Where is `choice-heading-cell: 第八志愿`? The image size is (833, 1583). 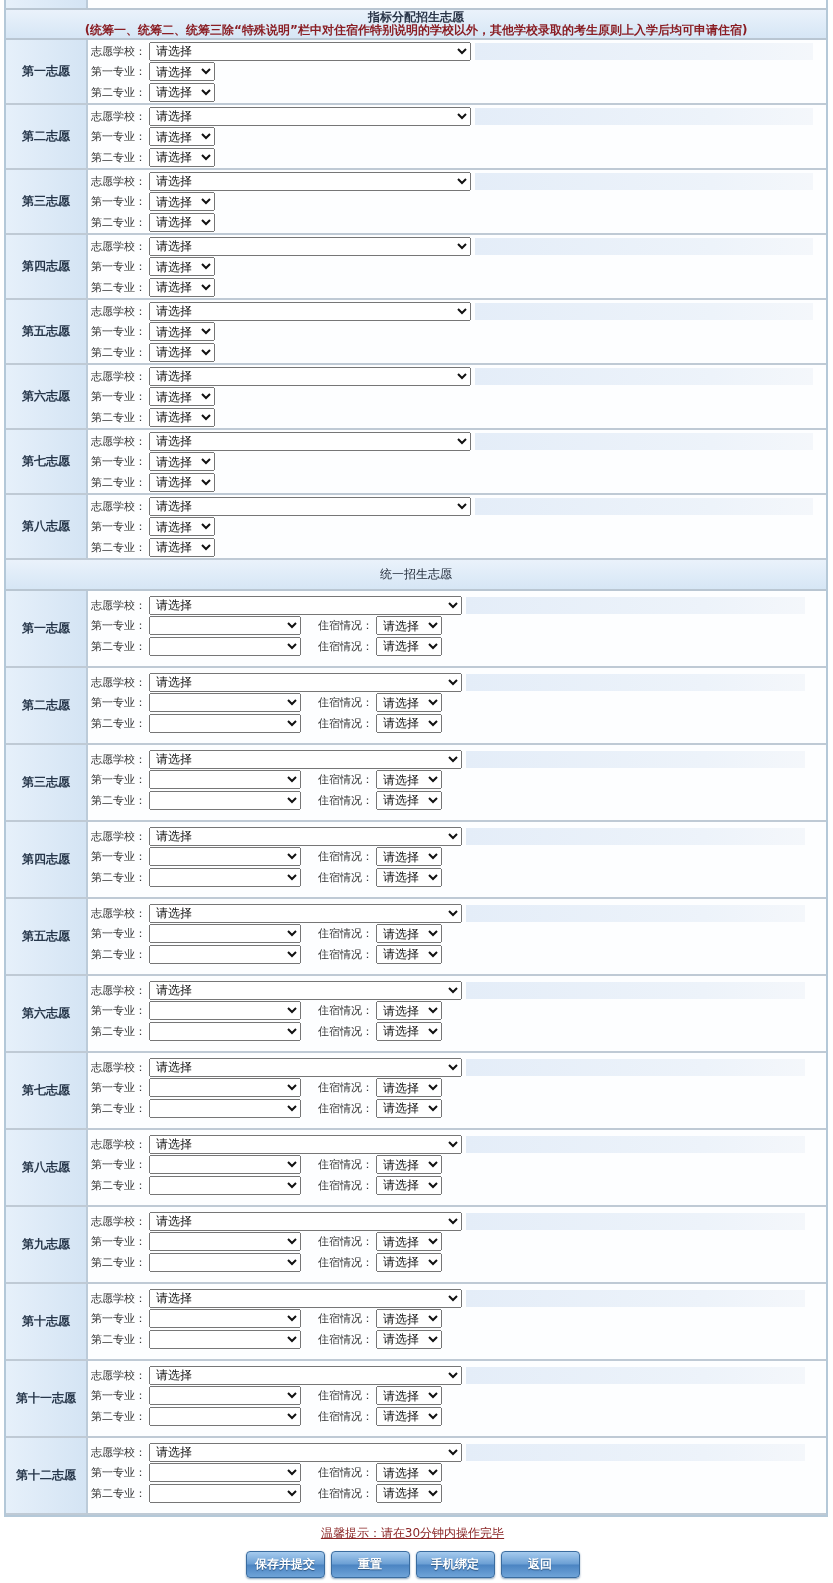 choice-heading-cell: 第八志愿 is located at coordinates (47, 1167).